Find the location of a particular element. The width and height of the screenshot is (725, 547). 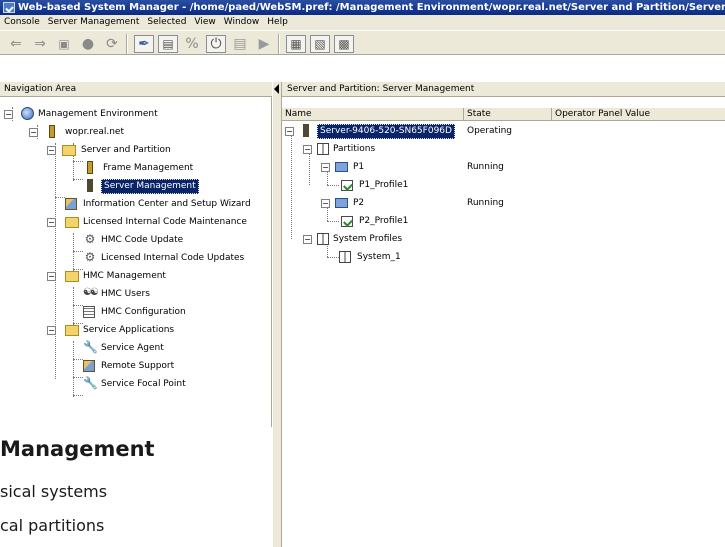

tree-label: Service Agent is located at coordinates (132, 348).